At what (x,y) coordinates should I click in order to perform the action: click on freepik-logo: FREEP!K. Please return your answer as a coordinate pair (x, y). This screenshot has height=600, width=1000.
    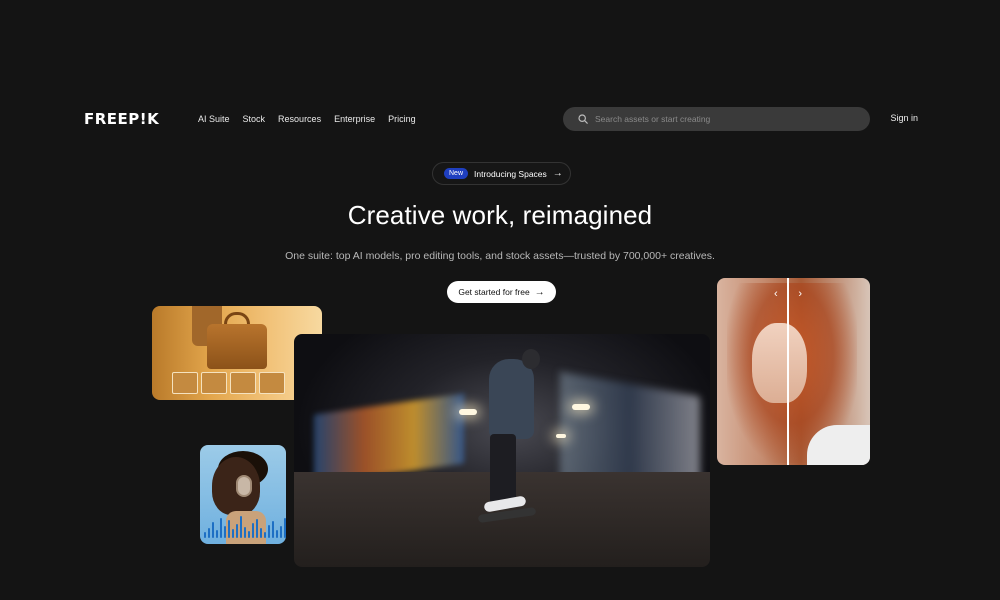
    Looking at the image, I should click on (141, 119).